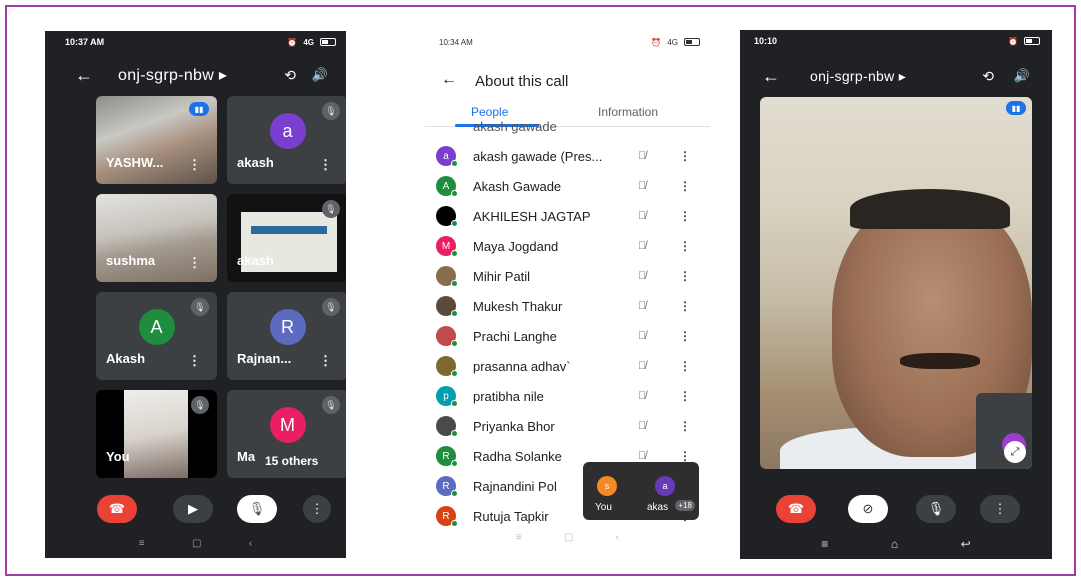 The width and height of the screenshot is (1081, 581). I want to click on participant-name: Mihir Patil, so click(502, 276).